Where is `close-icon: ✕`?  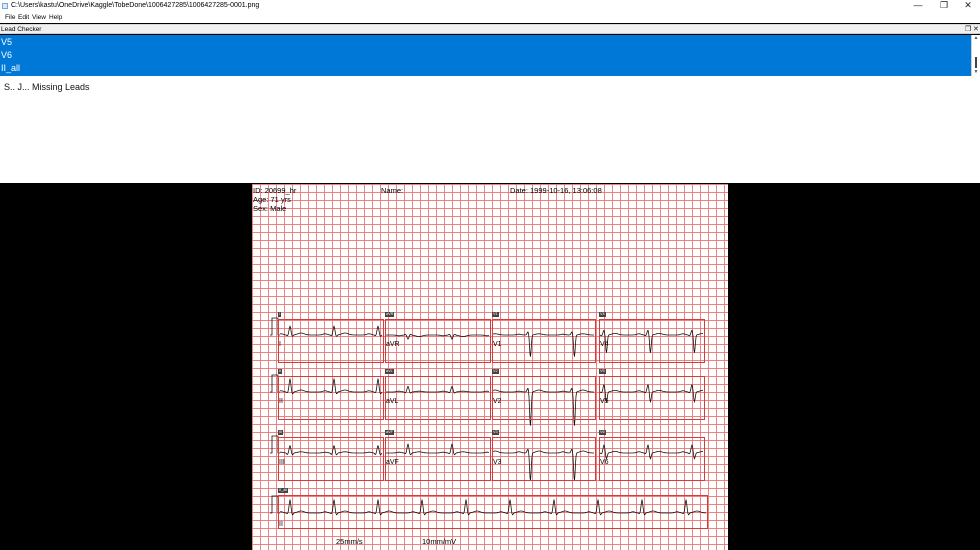 close-icon: ✕ is located at coordinates (976, 29).